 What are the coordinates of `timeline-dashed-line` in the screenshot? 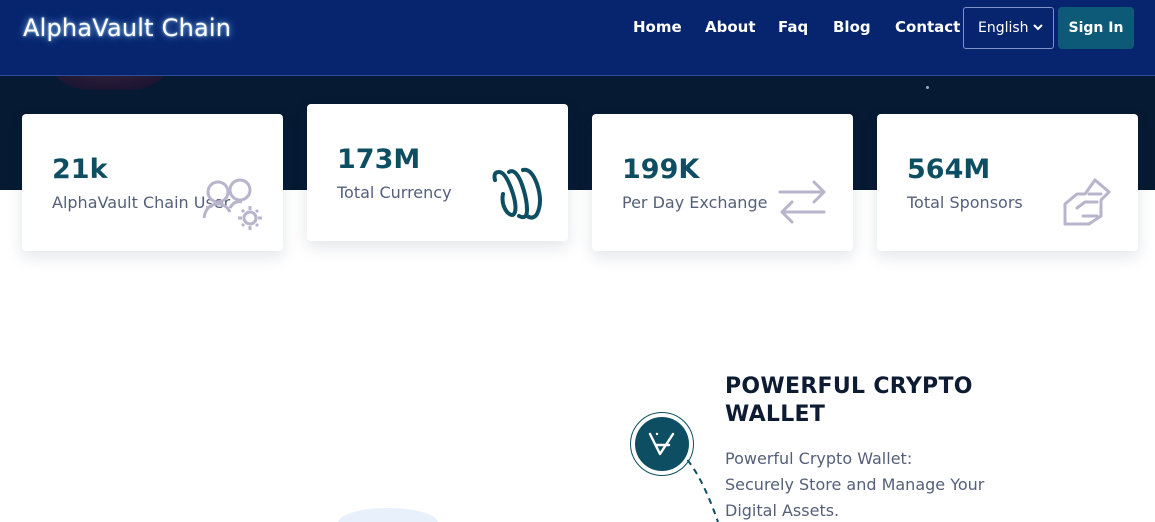 It's located at (699, 486).